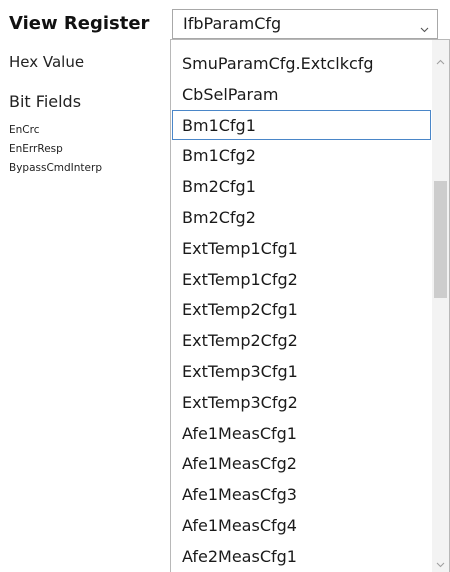  I want to click on register-option: Bm1Cfg2, so click(301, 155).